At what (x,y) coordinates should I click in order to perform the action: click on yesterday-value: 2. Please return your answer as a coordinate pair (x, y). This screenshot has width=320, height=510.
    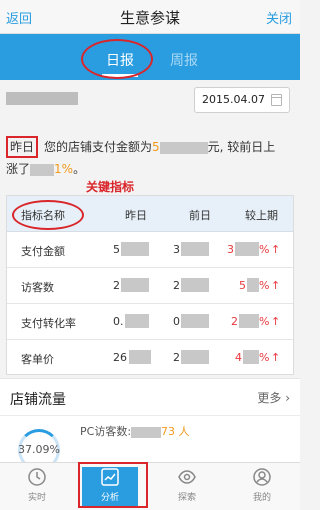
    Looking at the image, I should click on (116, 285).